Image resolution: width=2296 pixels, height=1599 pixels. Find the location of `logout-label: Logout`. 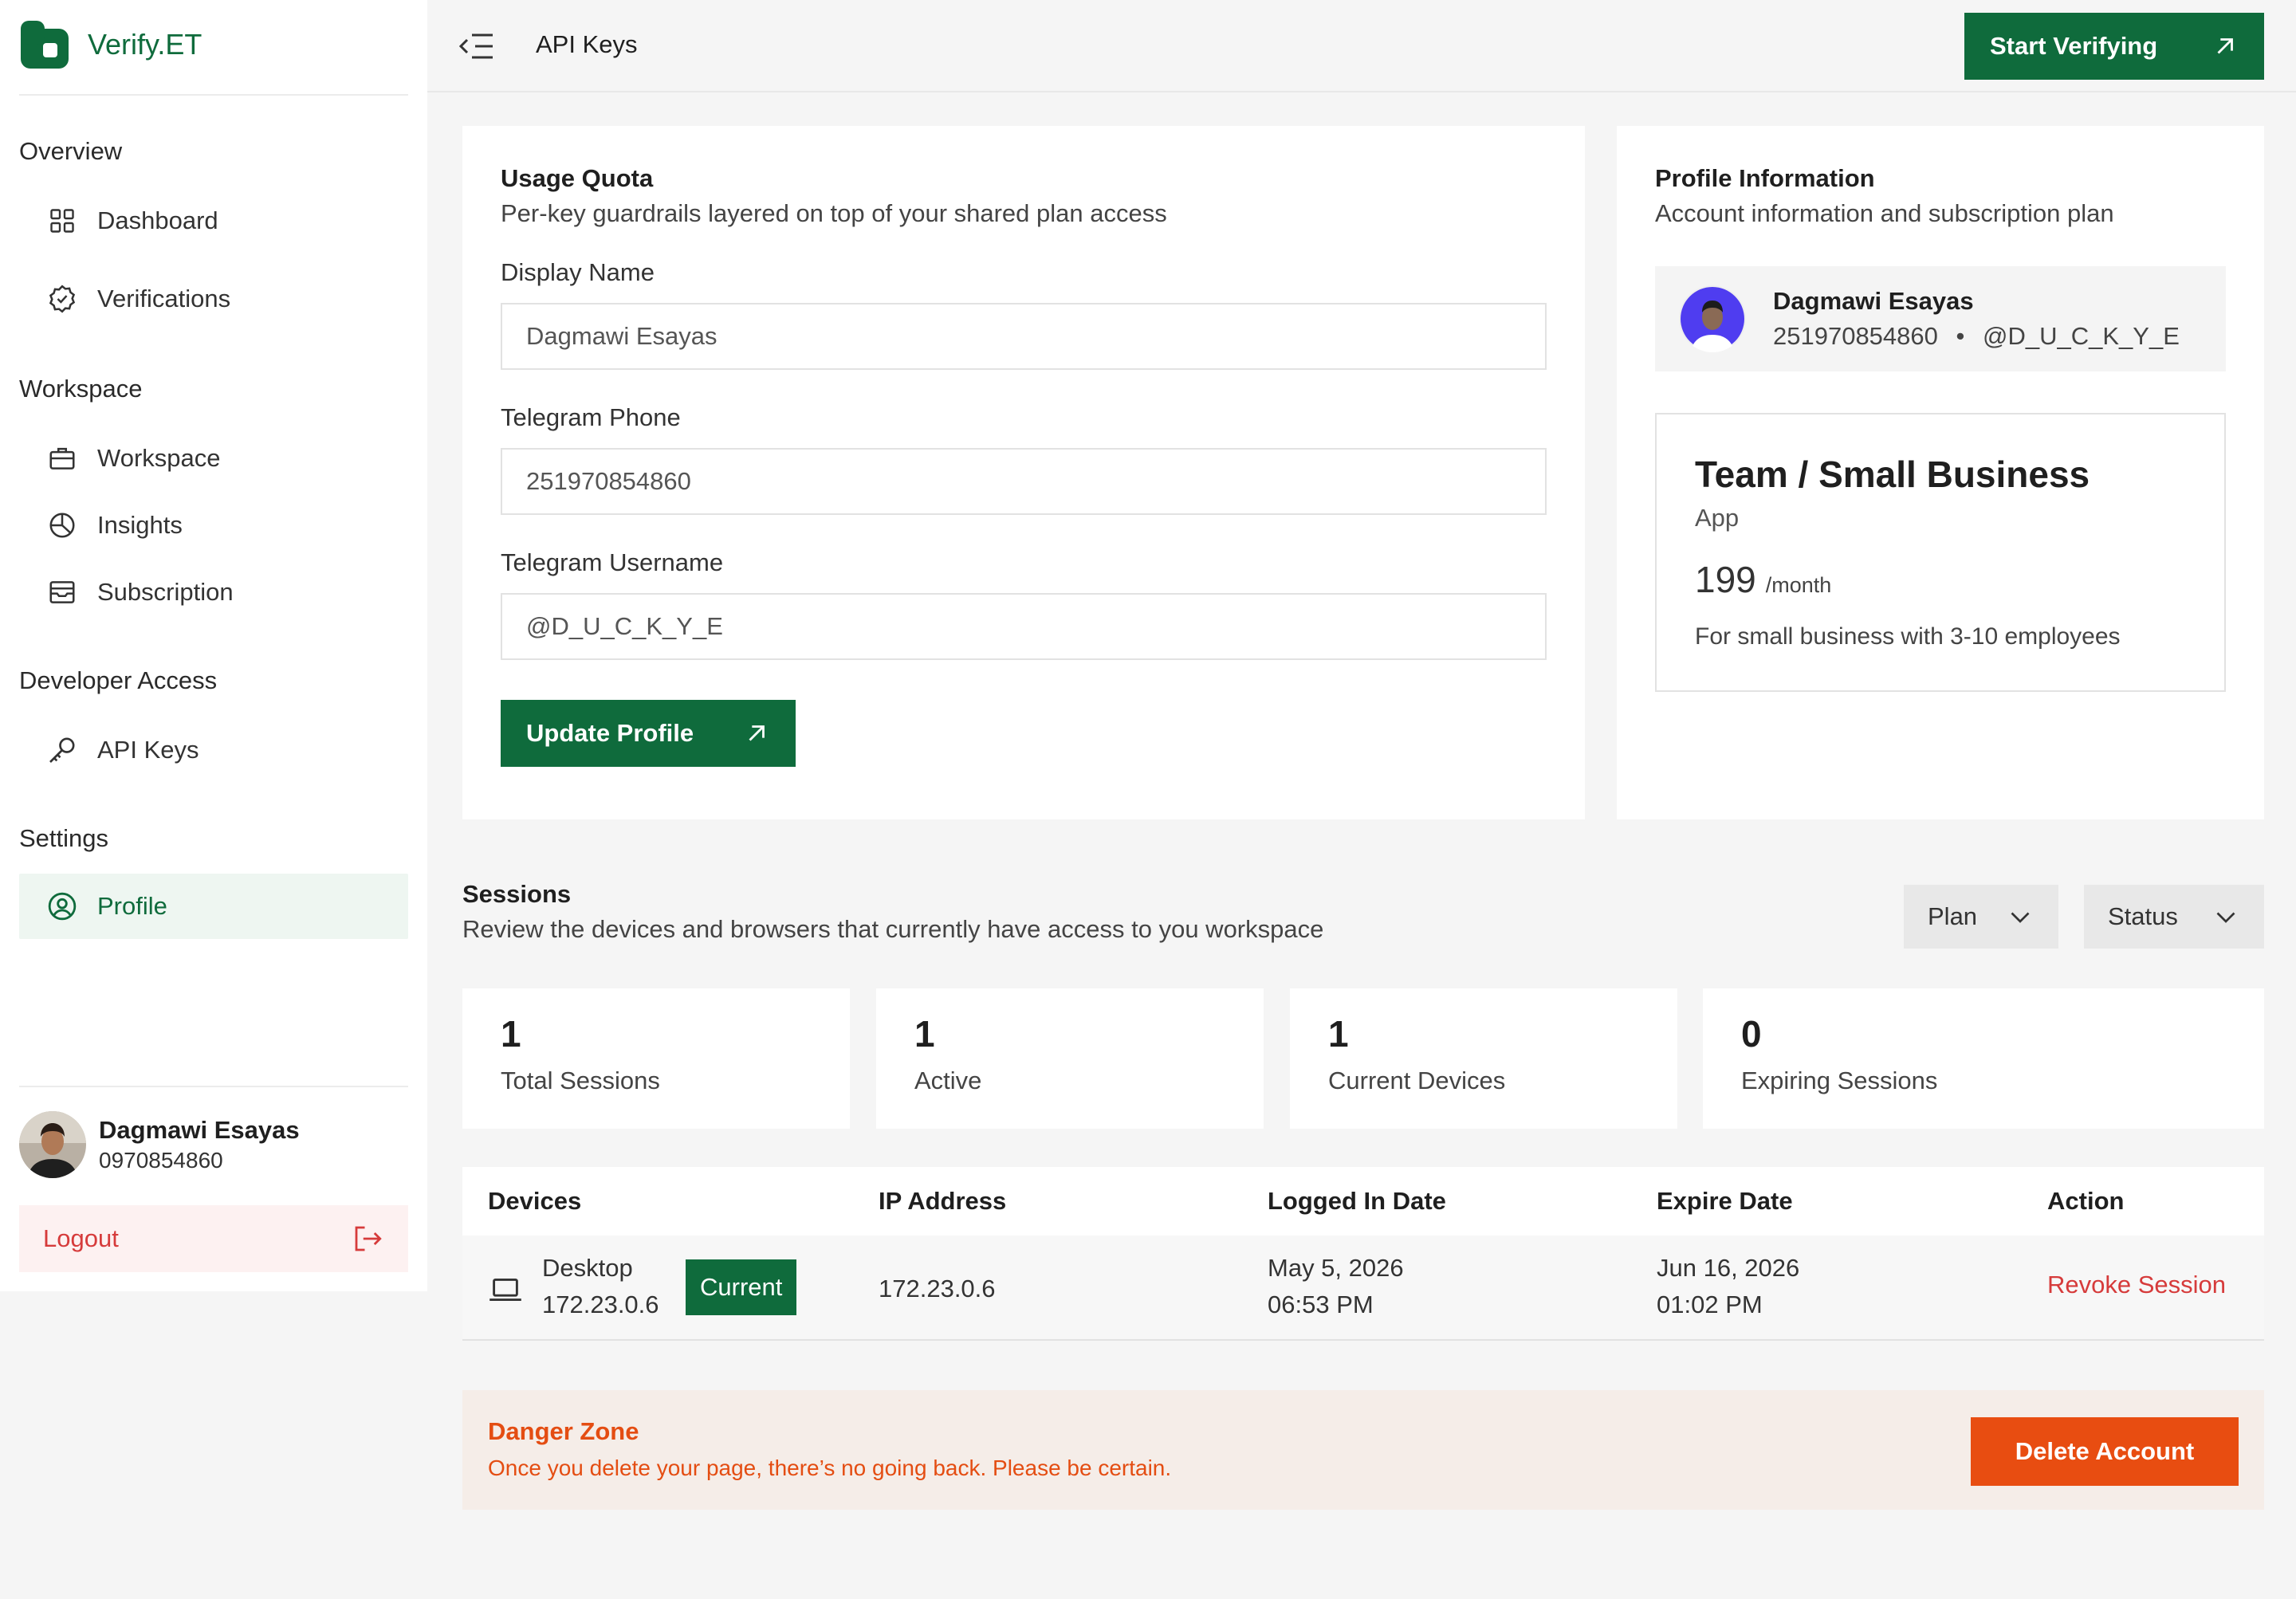

logout-label: Logout is located at coordinates (81, 1238).